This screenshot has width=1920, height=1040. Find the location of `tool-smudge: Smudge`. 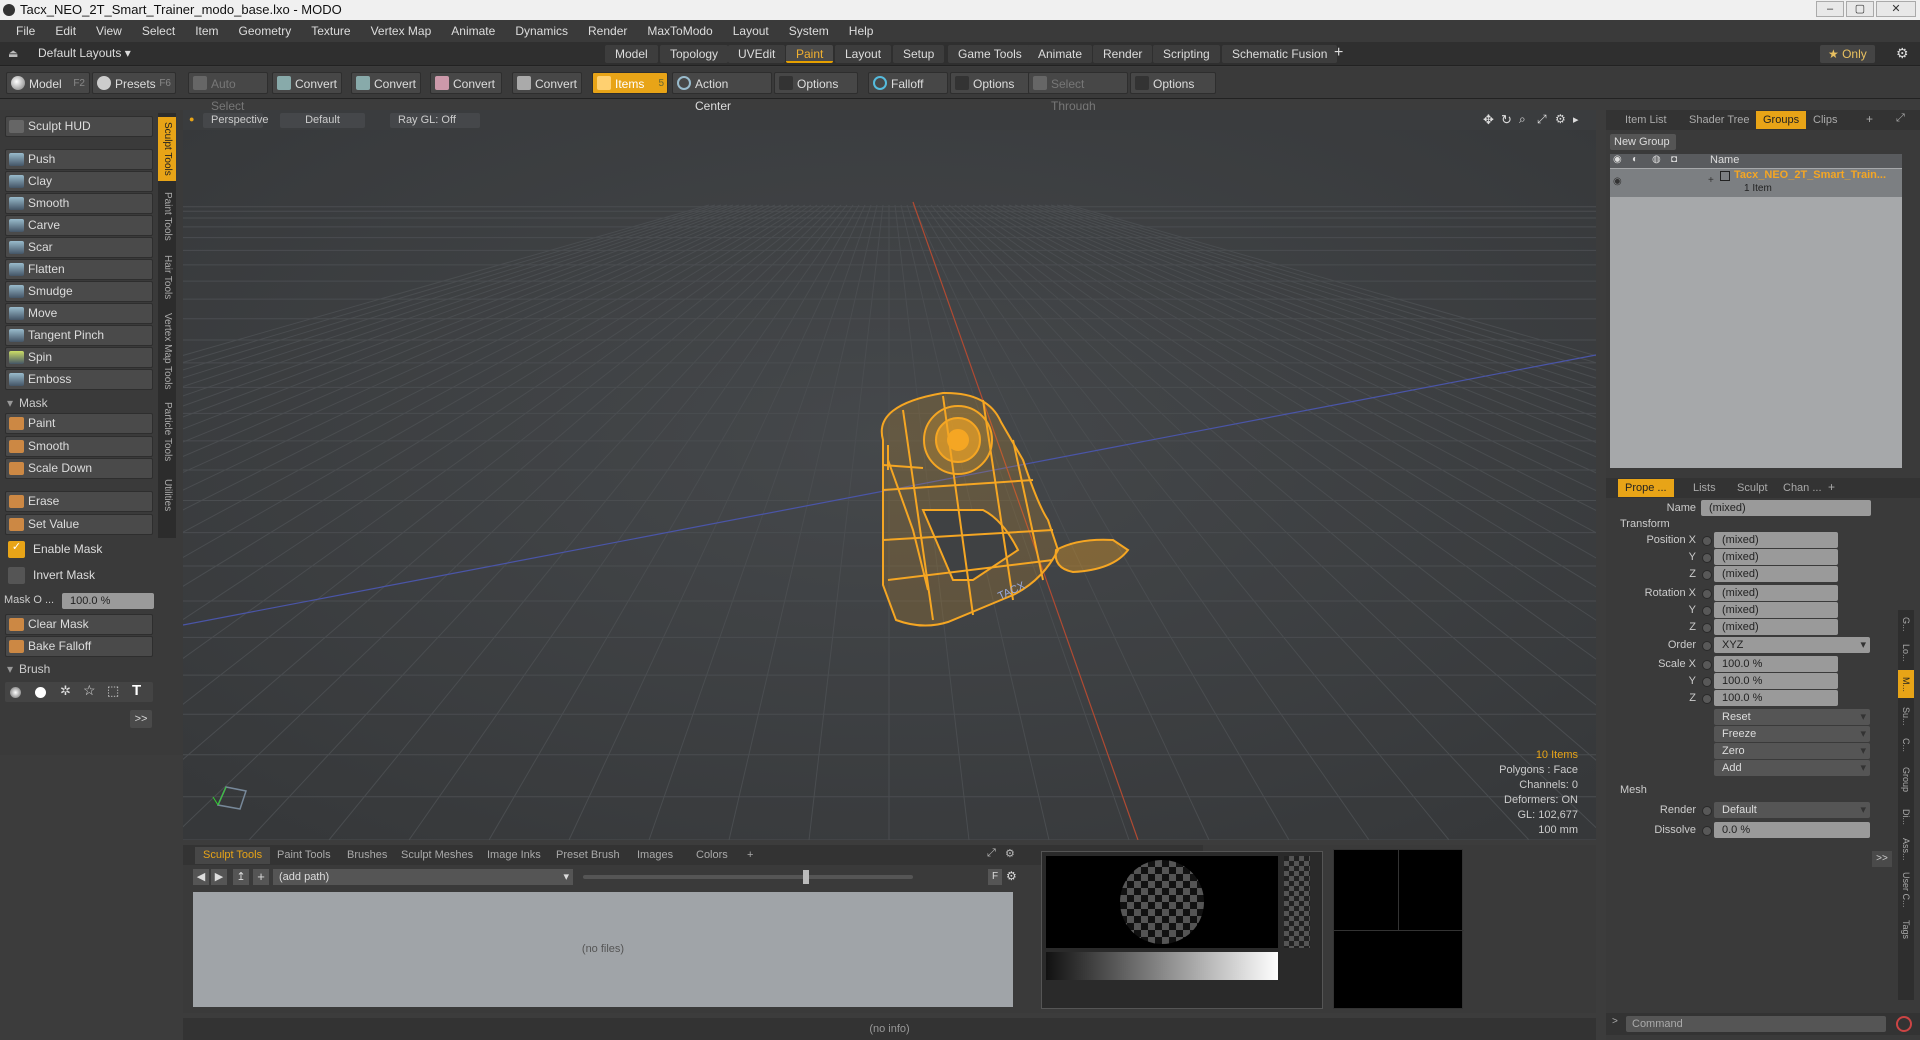

tool-smudge: Smudge is located at coordinates (79, 291).